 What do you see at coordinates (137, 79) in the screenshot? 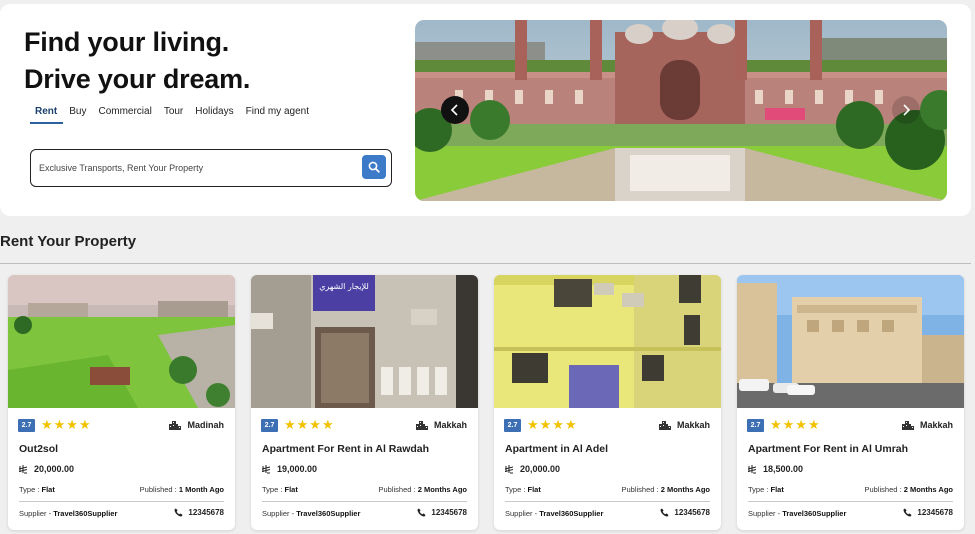
I see `headline-line-2: Drive your dream.` at bounding box center [137, 79].